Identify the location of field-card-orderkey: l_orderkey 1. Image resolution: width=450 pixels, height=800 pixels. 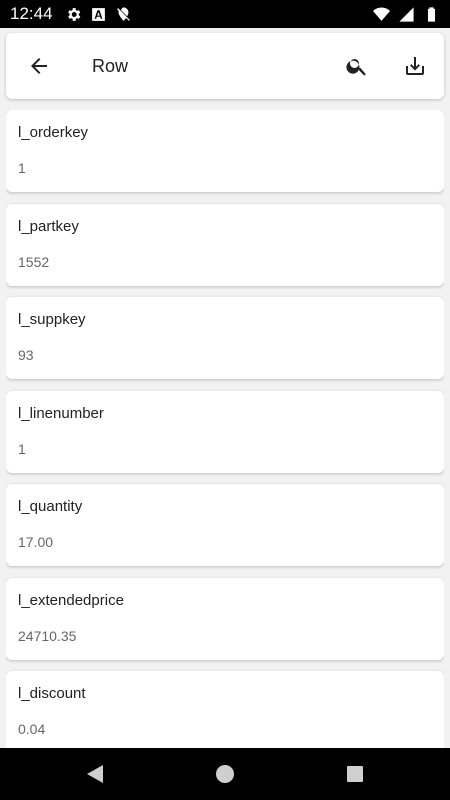
(225, 151).